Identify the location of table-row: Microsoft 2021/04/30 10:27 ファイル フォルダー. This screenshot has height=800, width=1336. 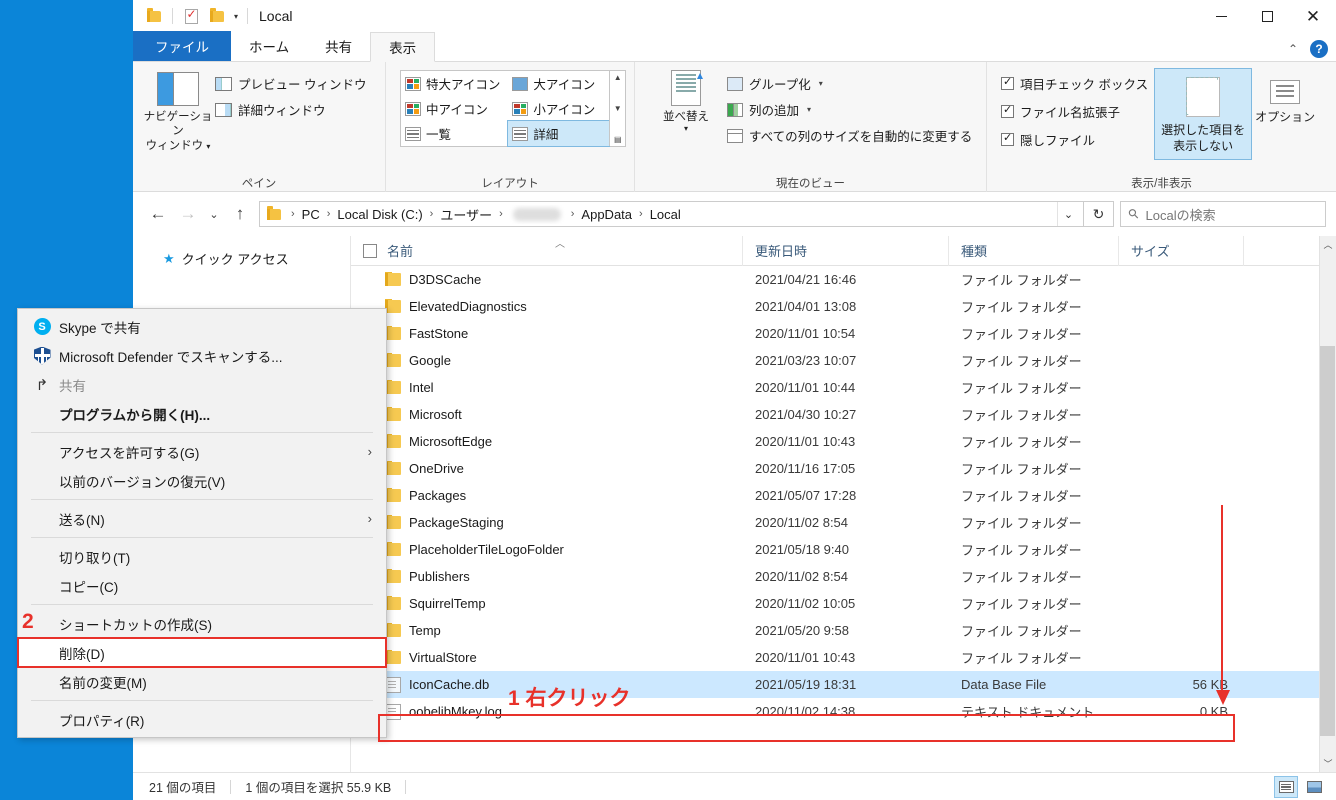
(835, 414).